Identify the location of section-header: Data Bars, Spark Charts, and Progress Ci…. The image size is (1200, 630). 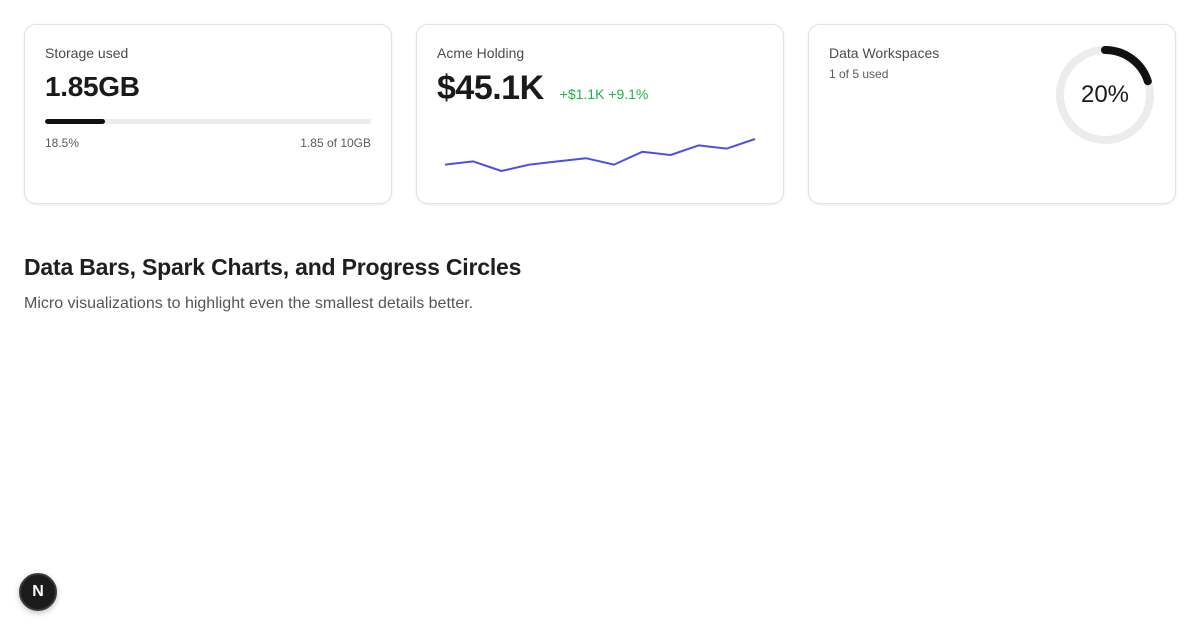
(272, 283).